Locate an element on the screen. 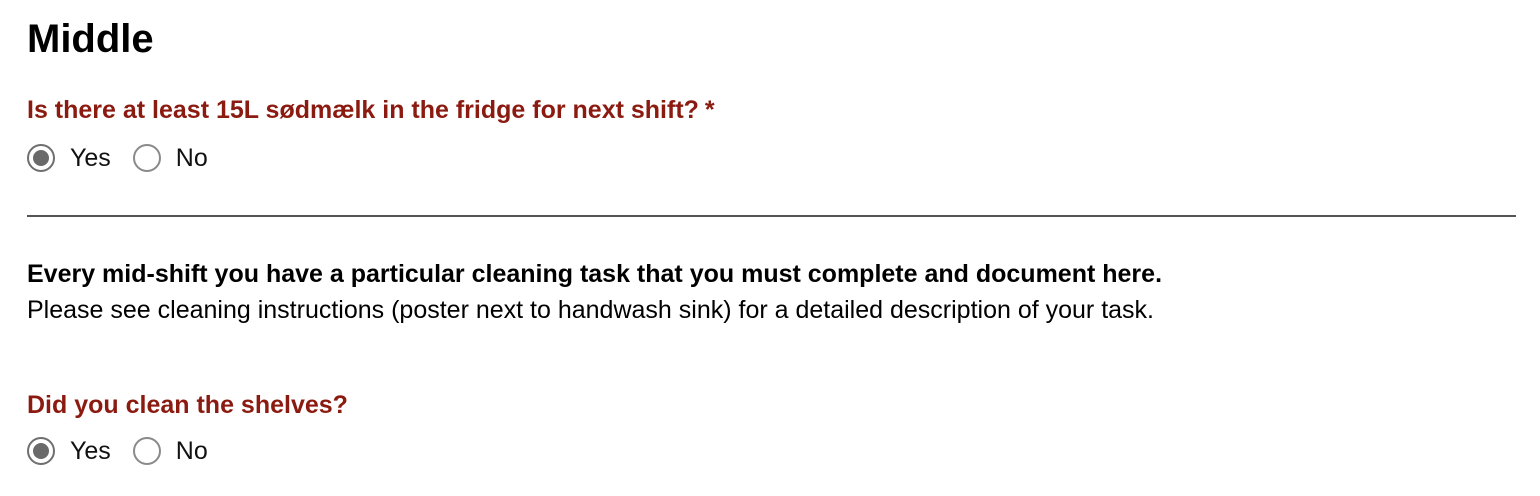 This screenshot has width=1540, height=496. section-divider is located at coordinates (771, 216).